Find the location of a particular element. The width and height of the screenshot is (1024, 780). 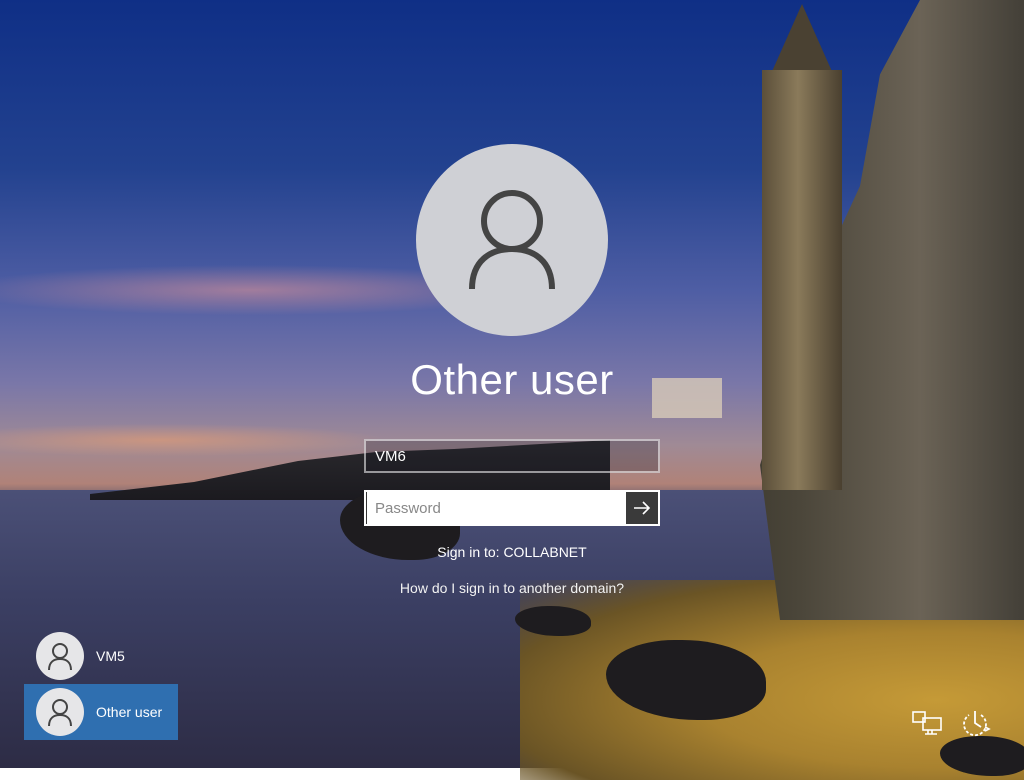

network-icon is located at coordinates (927, 723).